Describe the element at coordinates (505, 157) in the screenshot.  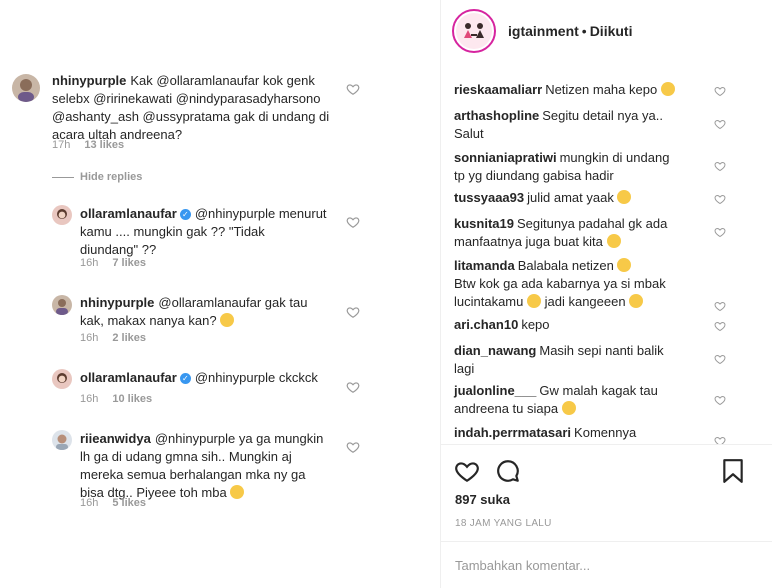
I see `comment-username: sonnianiapratiwi` at that location.